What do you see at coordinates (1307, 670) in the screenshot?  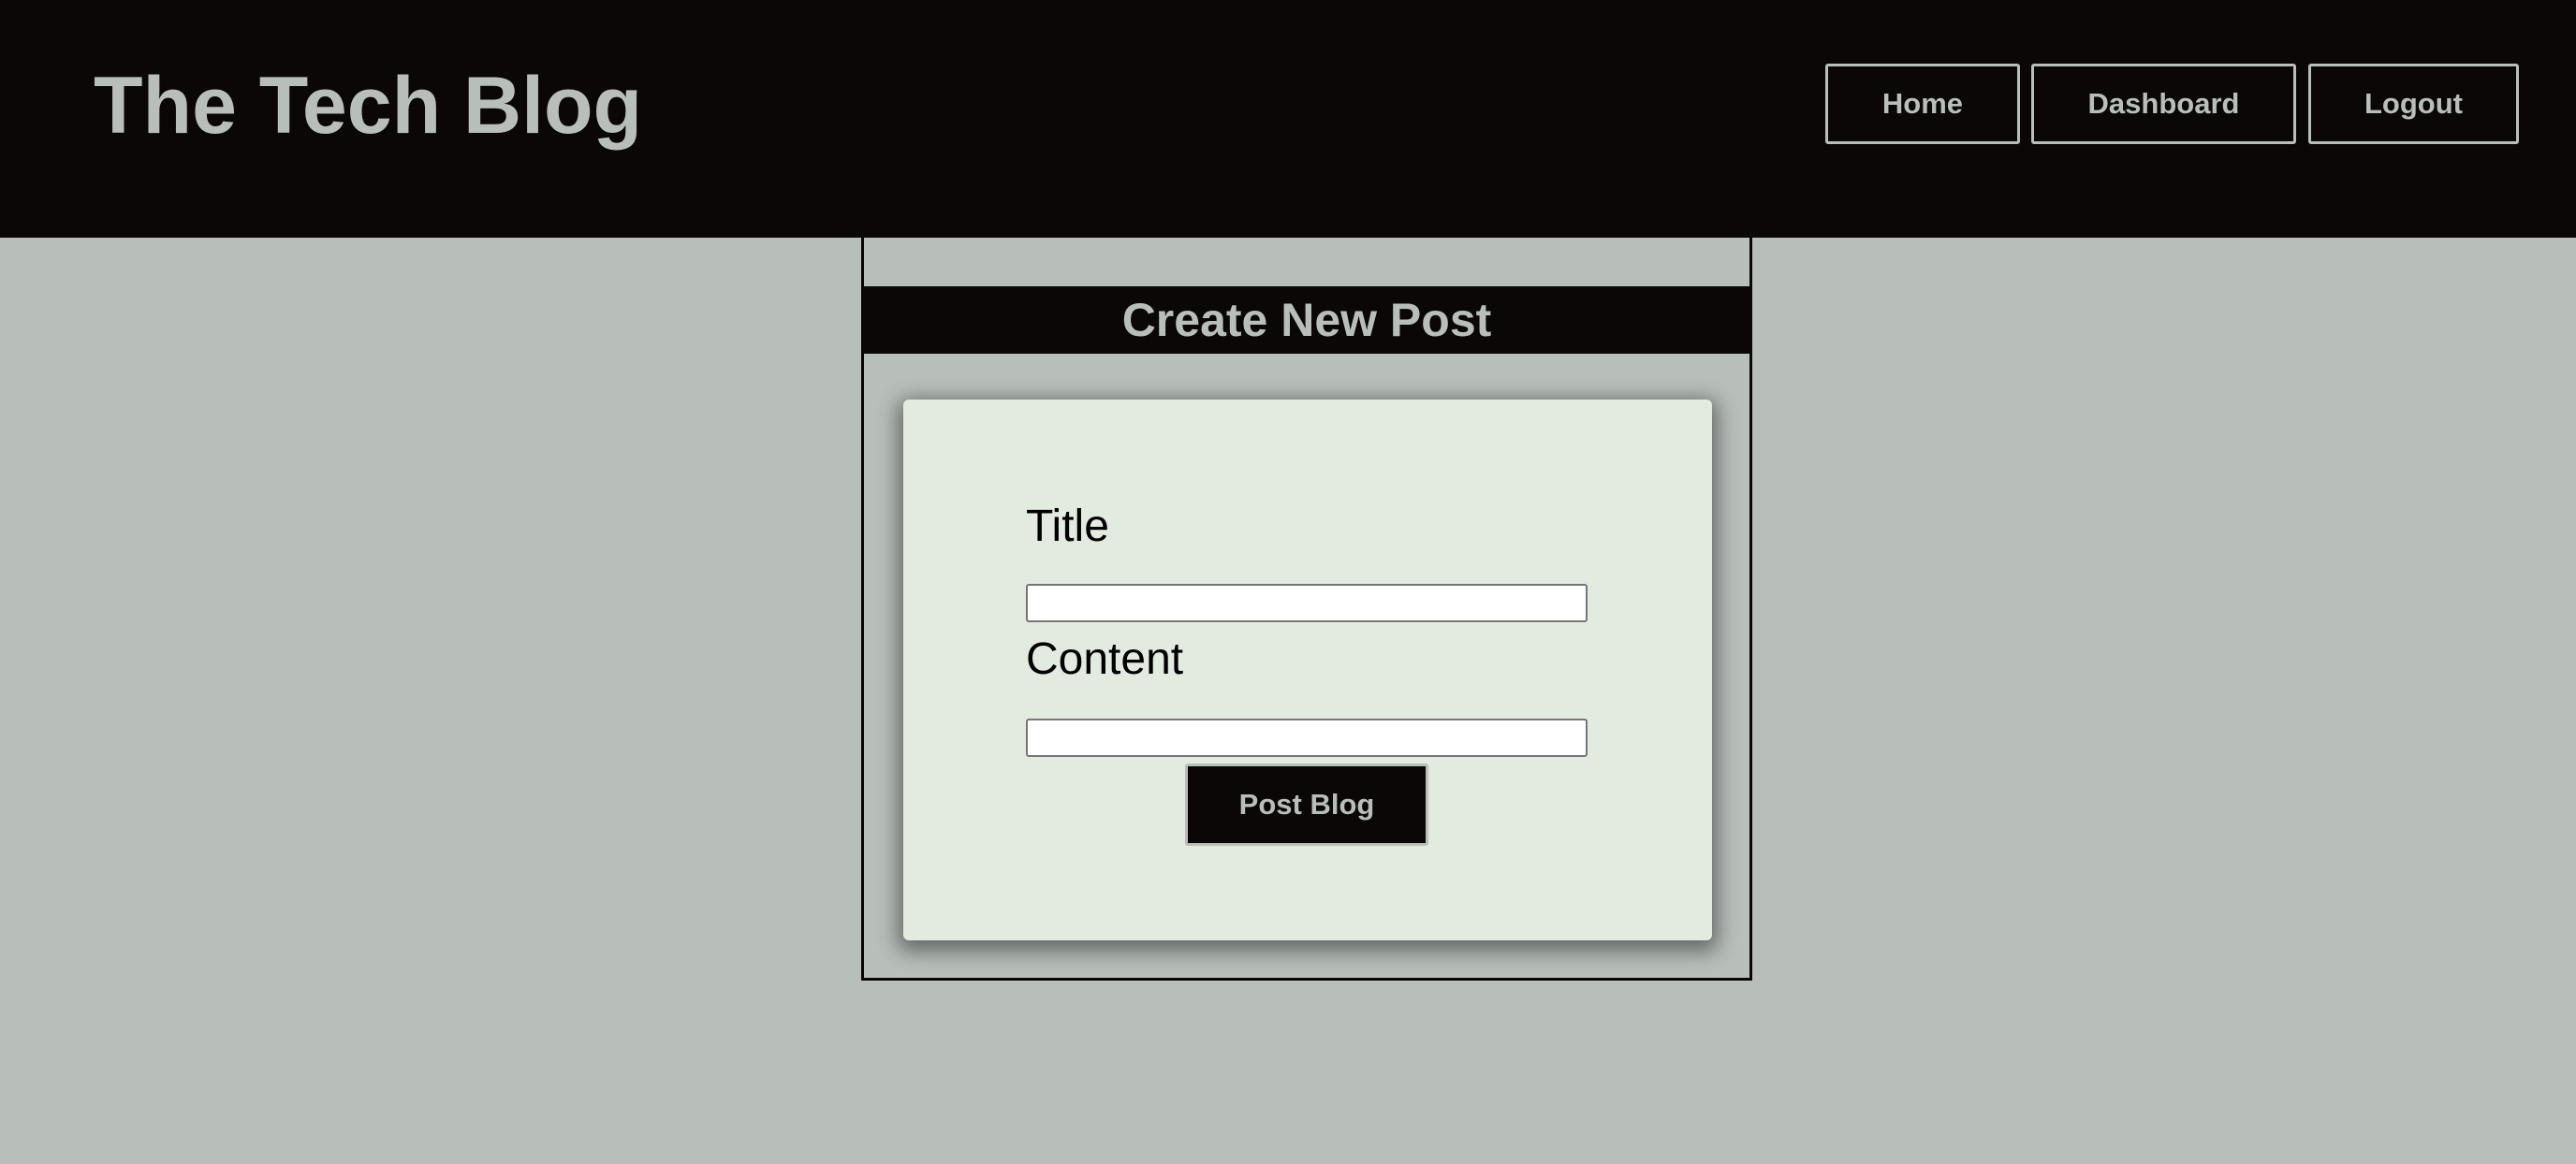 I see `new-post-form: Title Content Post Blog` at bounding box center [1307, 670].